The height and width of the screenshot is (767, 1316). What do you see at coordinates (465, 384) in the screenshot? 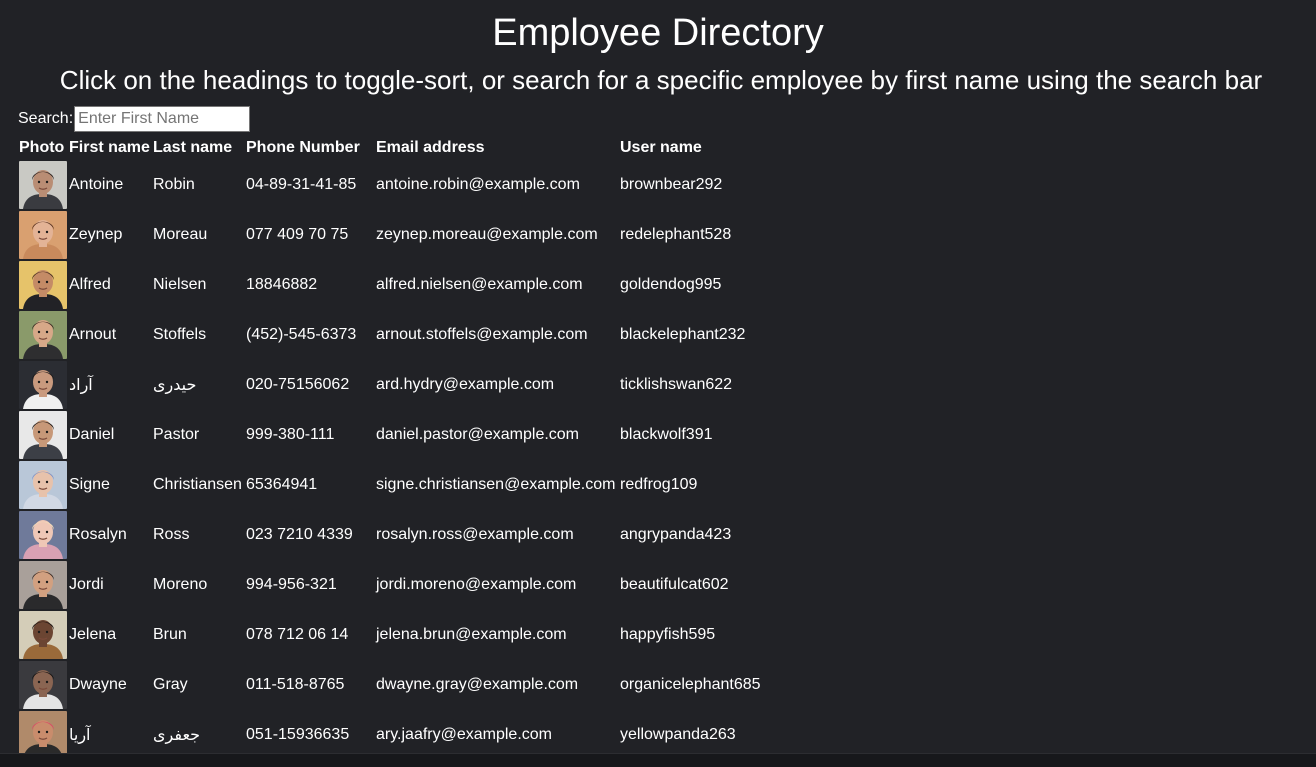
I see `email-address-cell: ard.hydry@example.com` at bounding box center [465, 384].